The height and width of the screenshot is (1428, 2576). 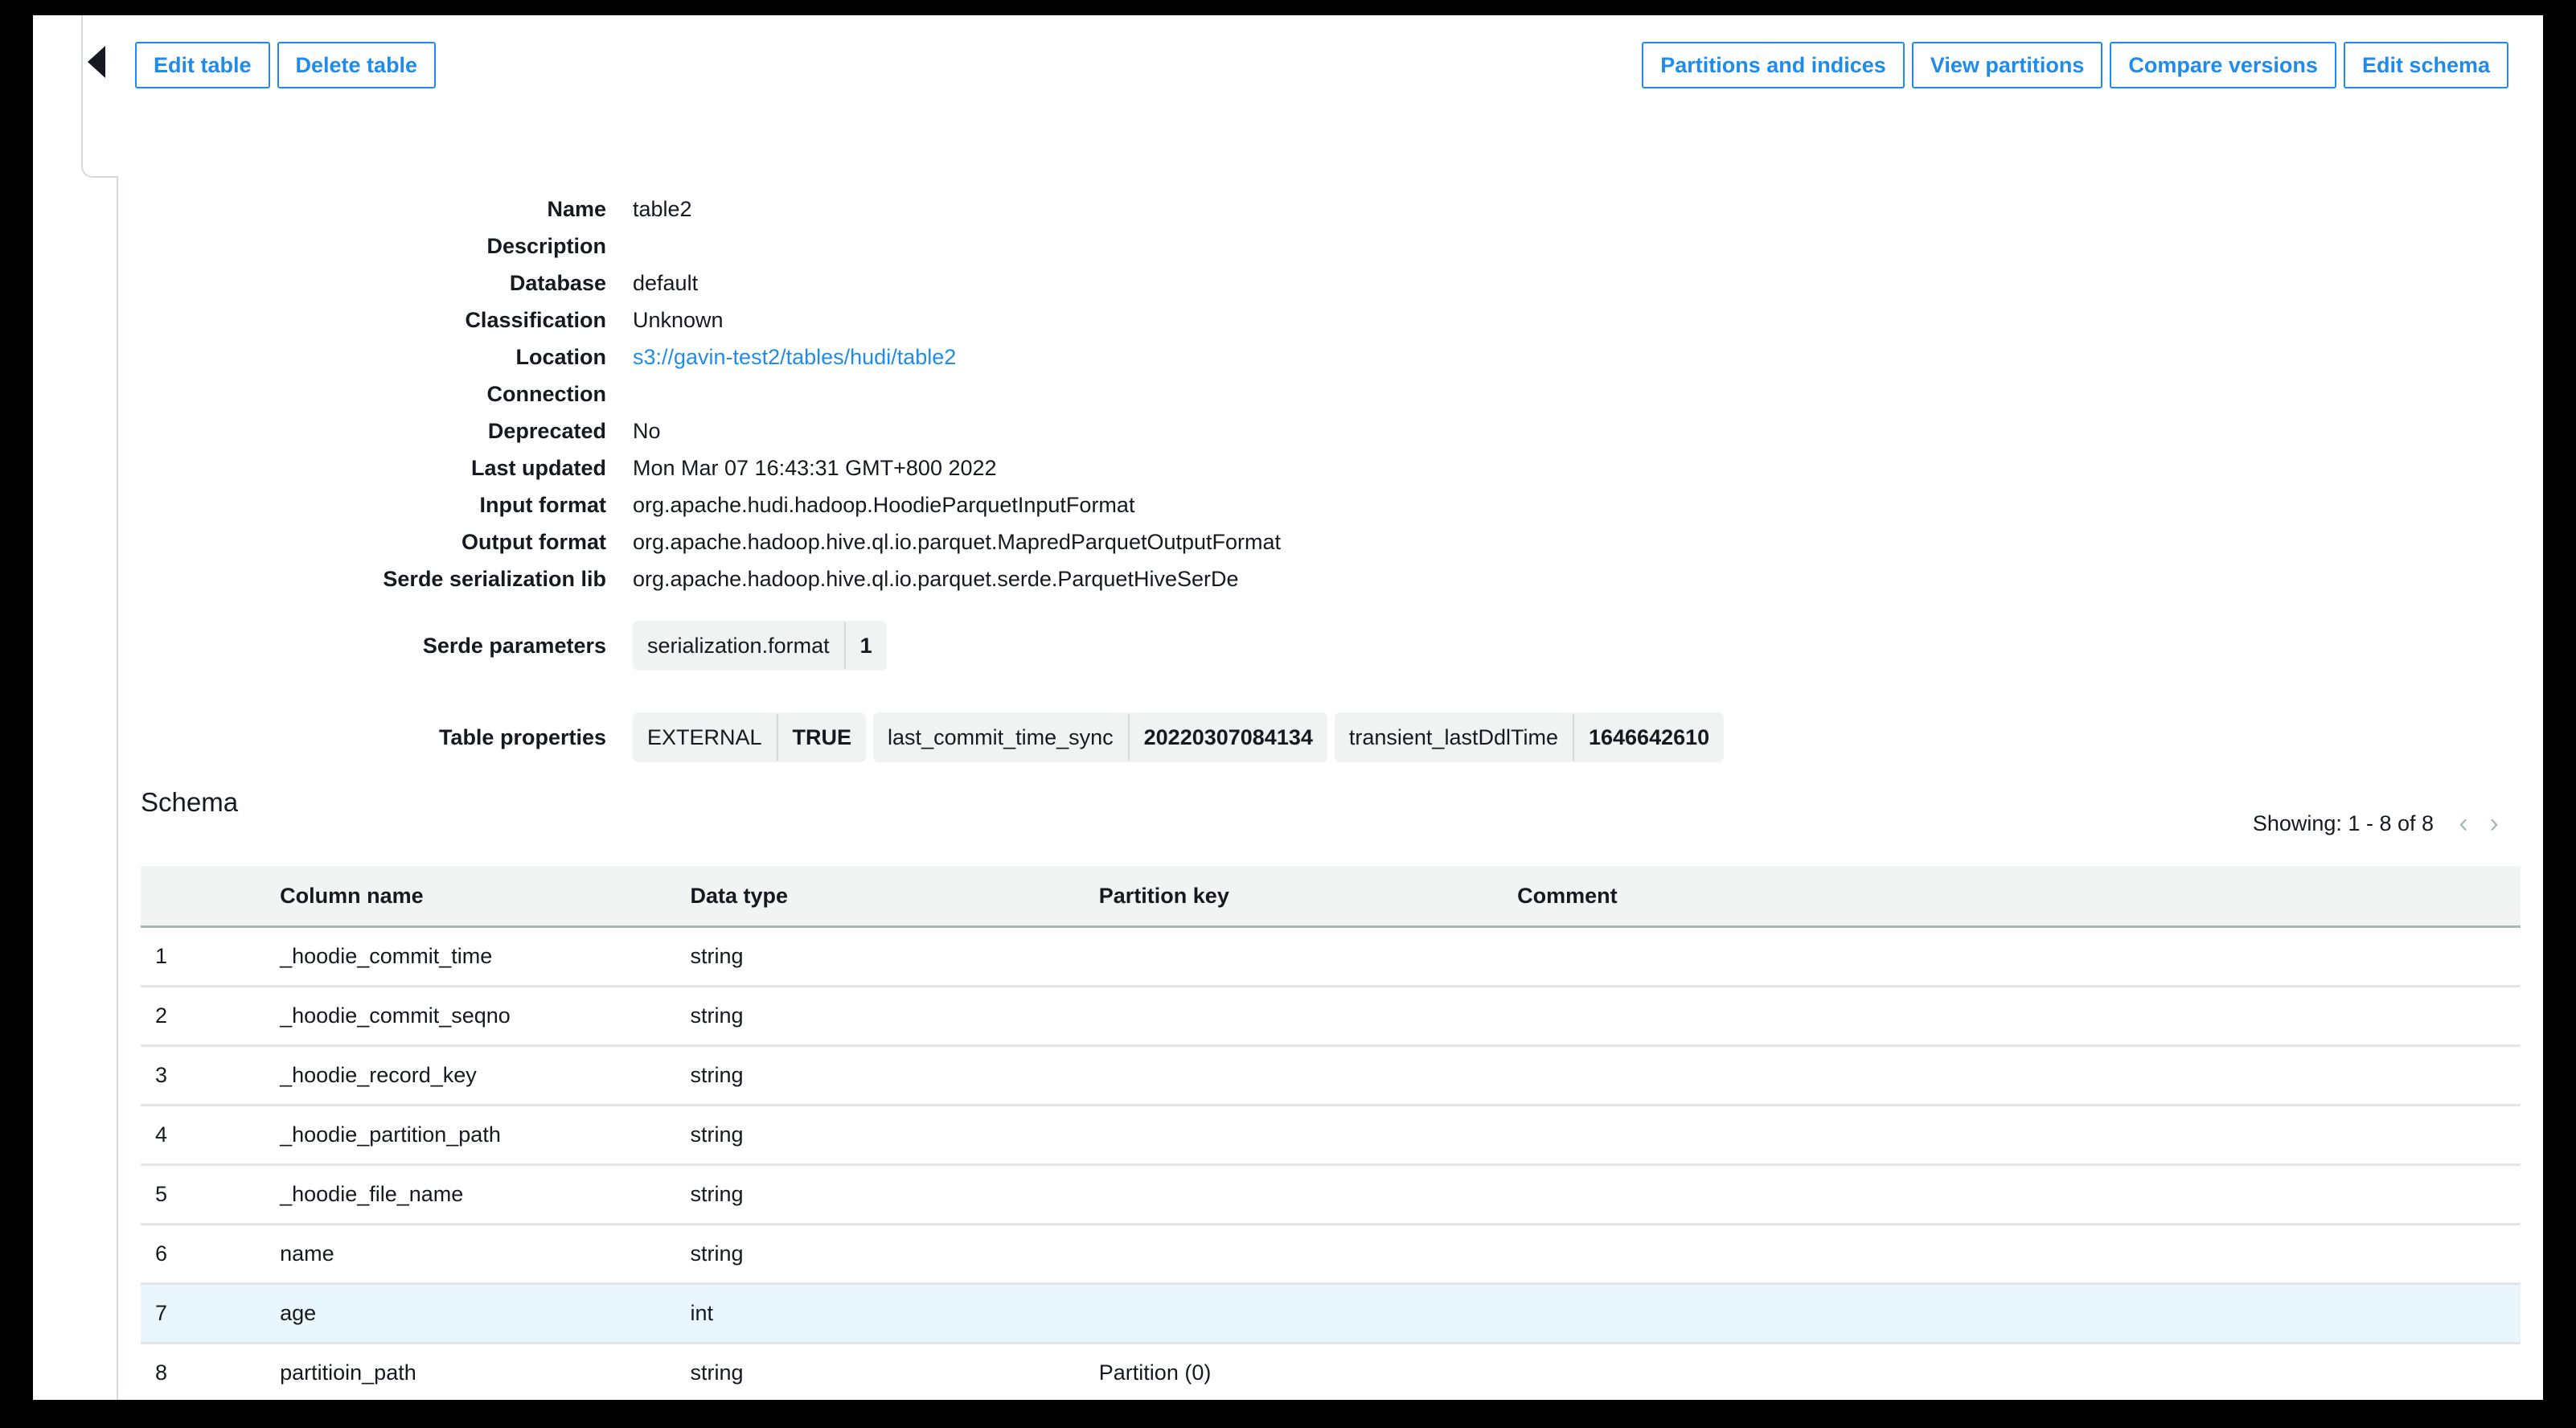 I want to click on location-link: s3://gavin-test2/tables/hudi/table2, so click(x=794, y=357).